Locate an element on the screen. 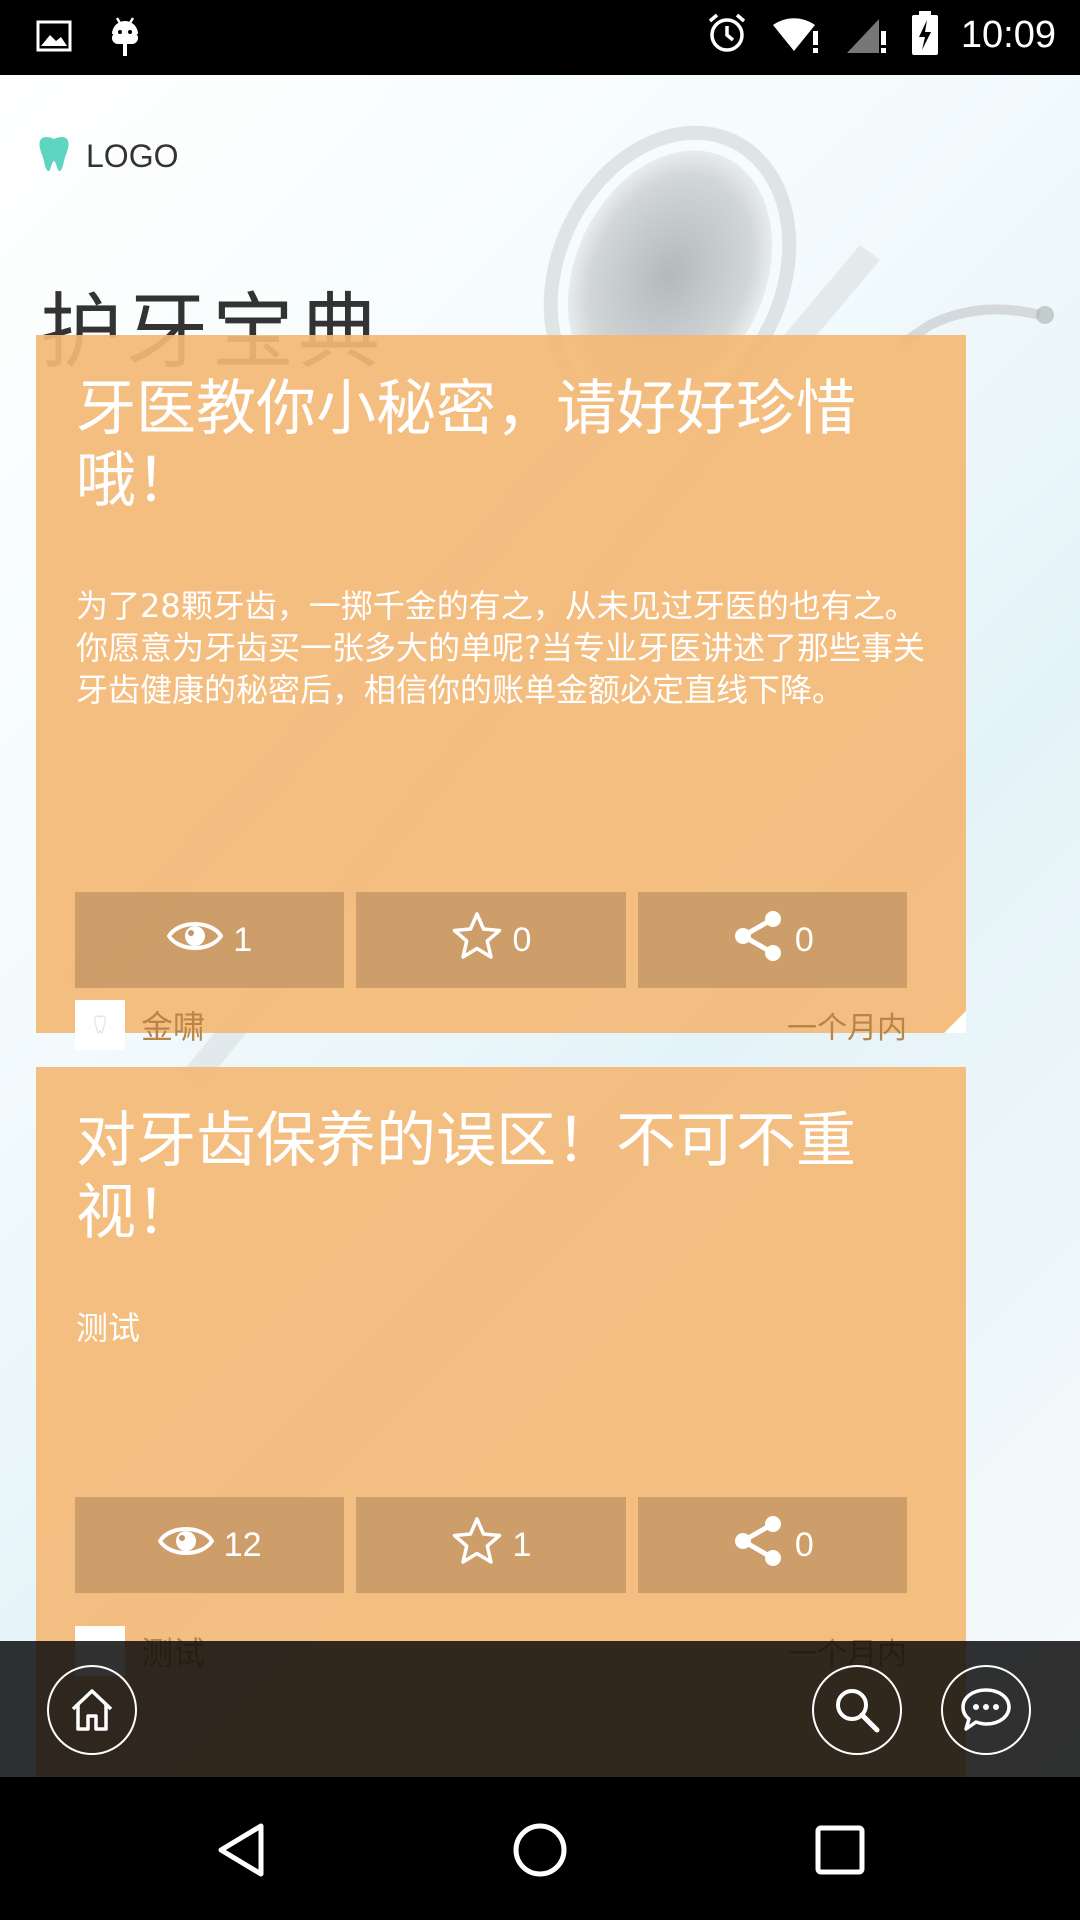 This screenshot has height=1920, width=1080. chat-icon is located at coordinates (986, 1709).